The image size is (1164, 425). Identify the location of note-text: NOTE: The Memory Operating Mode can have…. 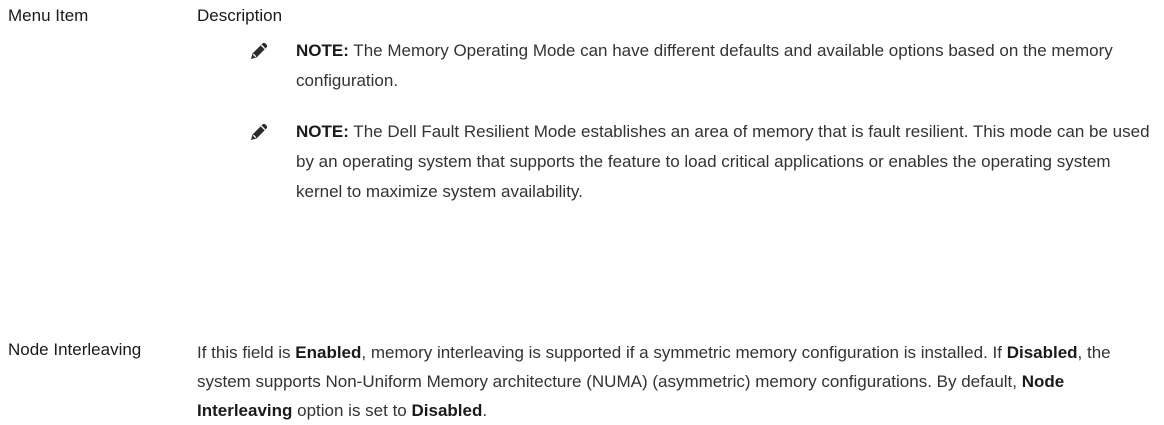
(726, 66).